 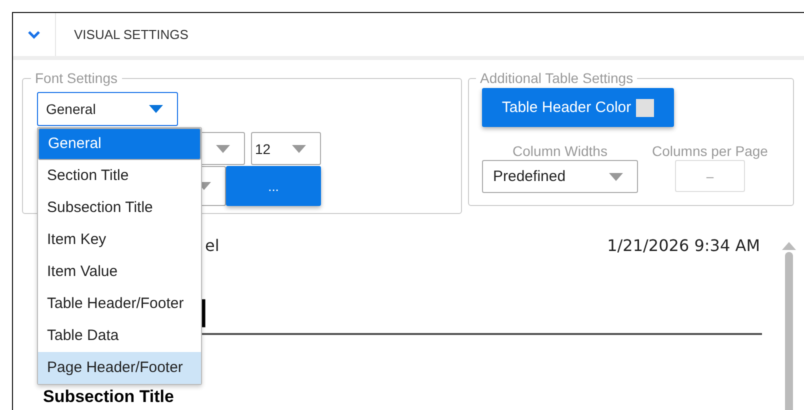 I want to click on color-swatch, so click(x=645, y=107).